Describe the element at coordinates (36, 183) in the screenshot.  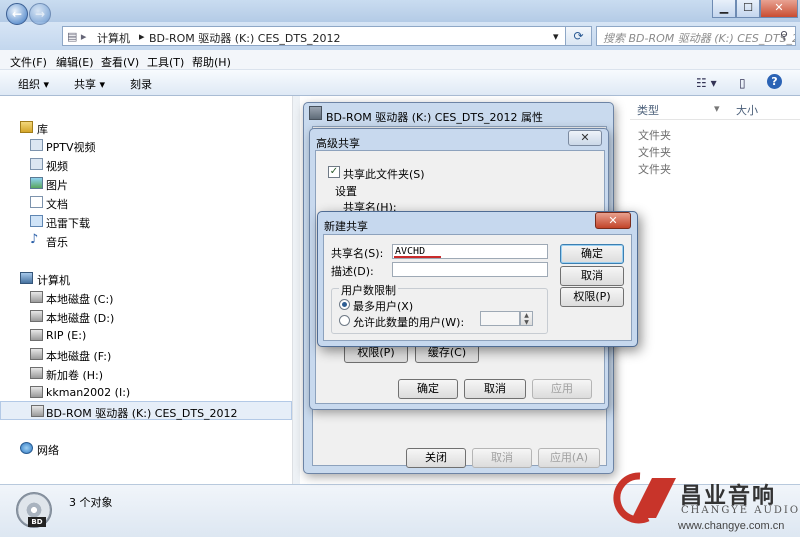
I see `picture-library-icon` at that location.